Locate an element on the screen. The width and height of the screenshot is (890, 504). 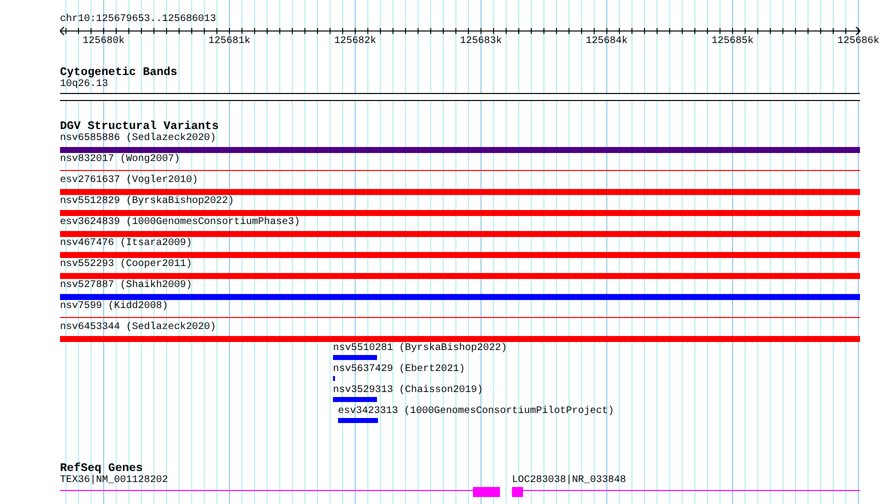
variant-label: esv3423313 (1000GenomesConsortiumPilotProject) is located at coordinates (476, 412).